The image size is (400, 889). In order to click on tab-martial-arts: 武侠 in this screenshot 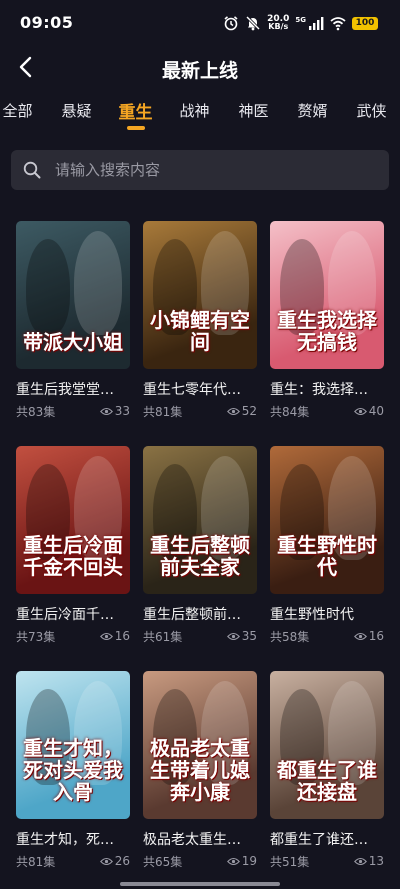, I will do `click(371, 108)`.